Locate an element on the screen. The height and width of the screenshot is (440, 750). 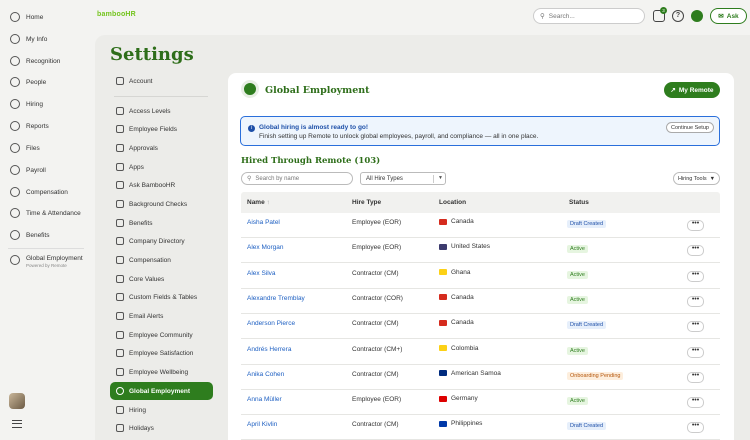
help-icon: ? is located at coordinates (678, 16).